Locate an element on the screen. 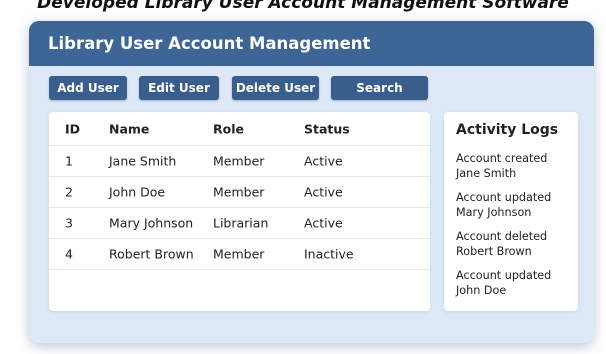 This screenshot has width=606, height=354. log-user: Jane Smith is located at coordinates (486, 173).